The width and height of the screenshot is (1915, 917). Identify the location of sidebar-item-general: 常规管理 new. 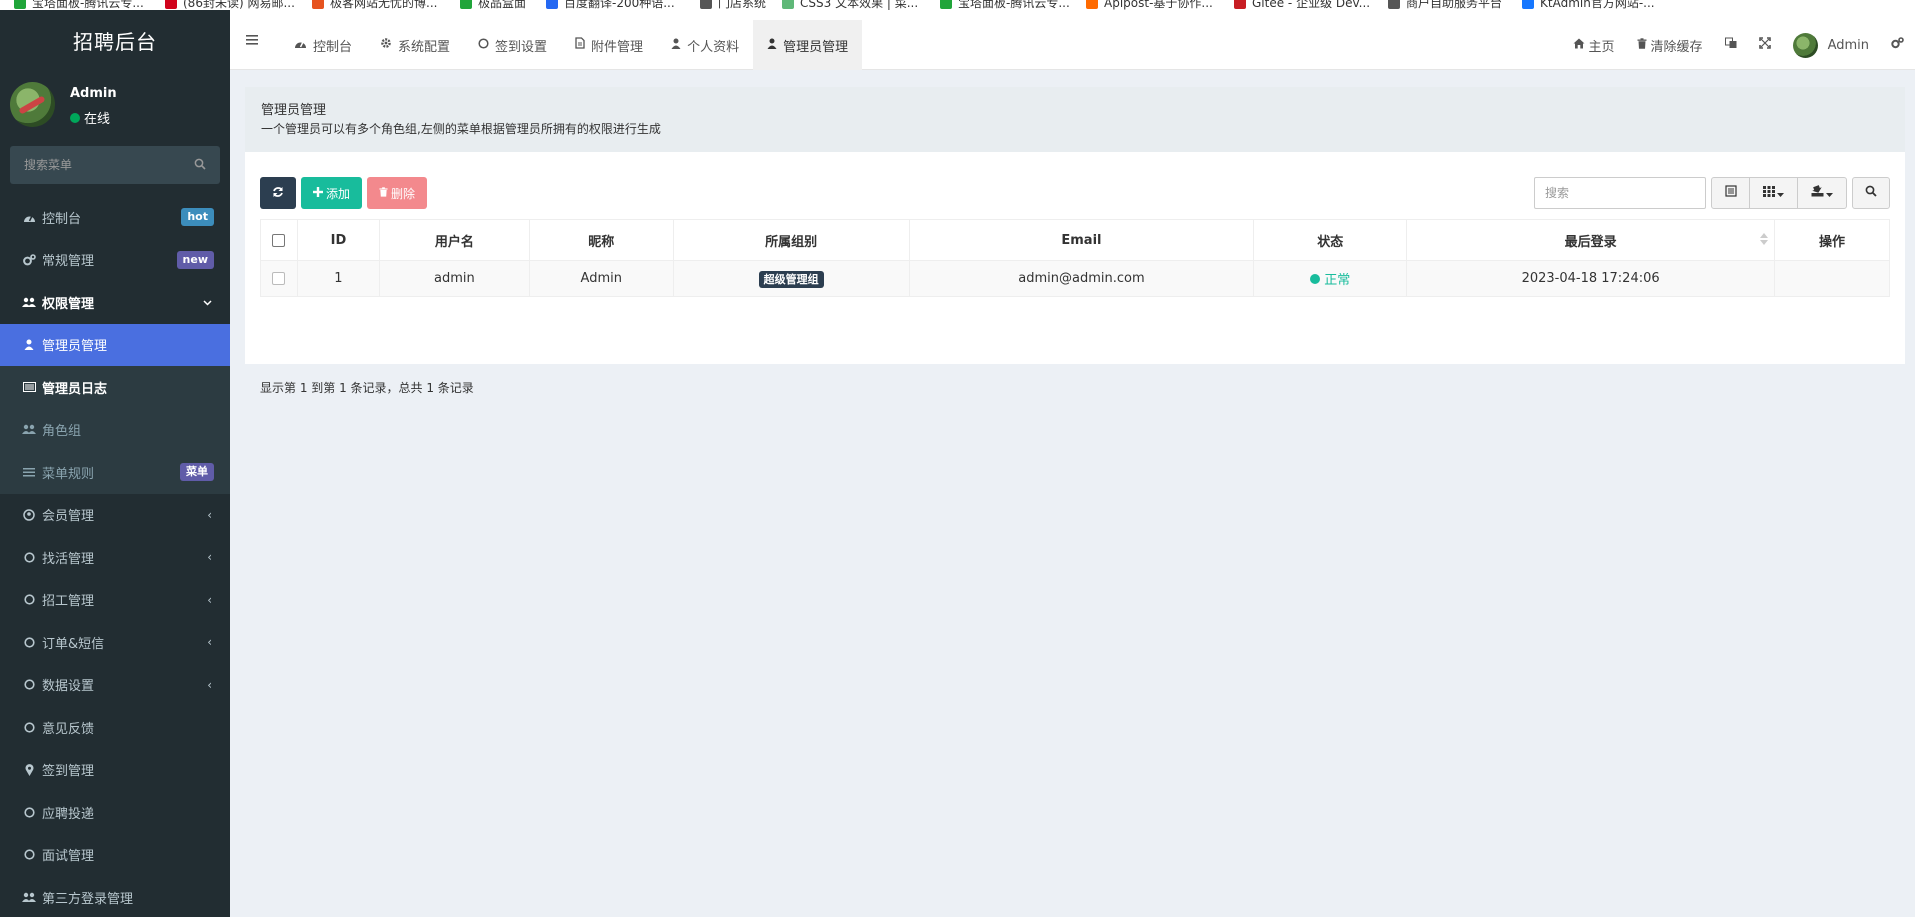
(115, 260).